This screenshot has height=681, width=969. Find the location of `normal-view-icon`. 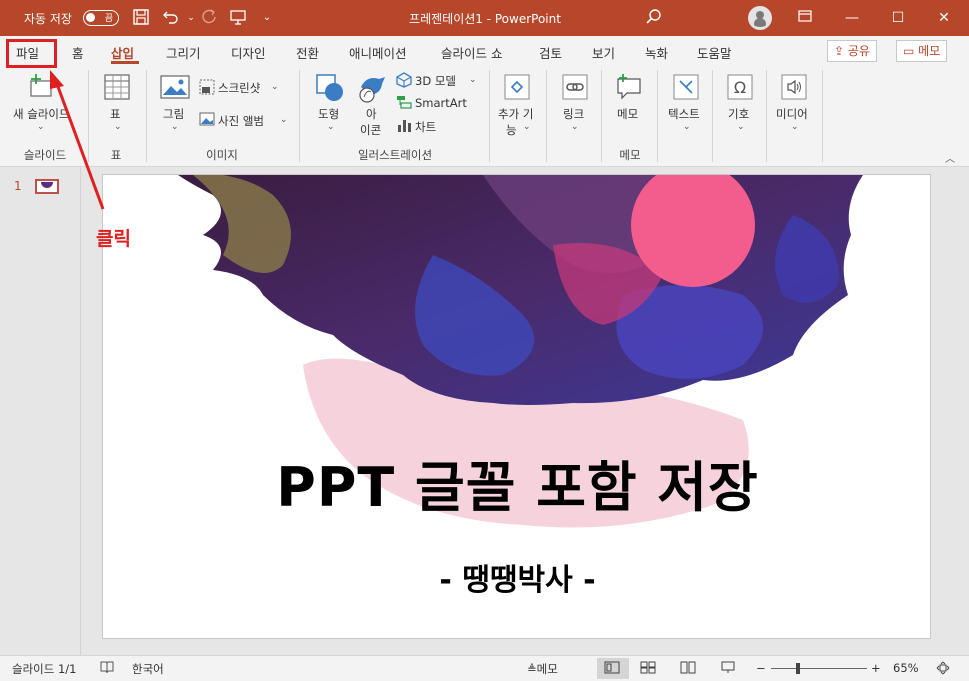

normal-view-icon is located at coordinates (612, 669).